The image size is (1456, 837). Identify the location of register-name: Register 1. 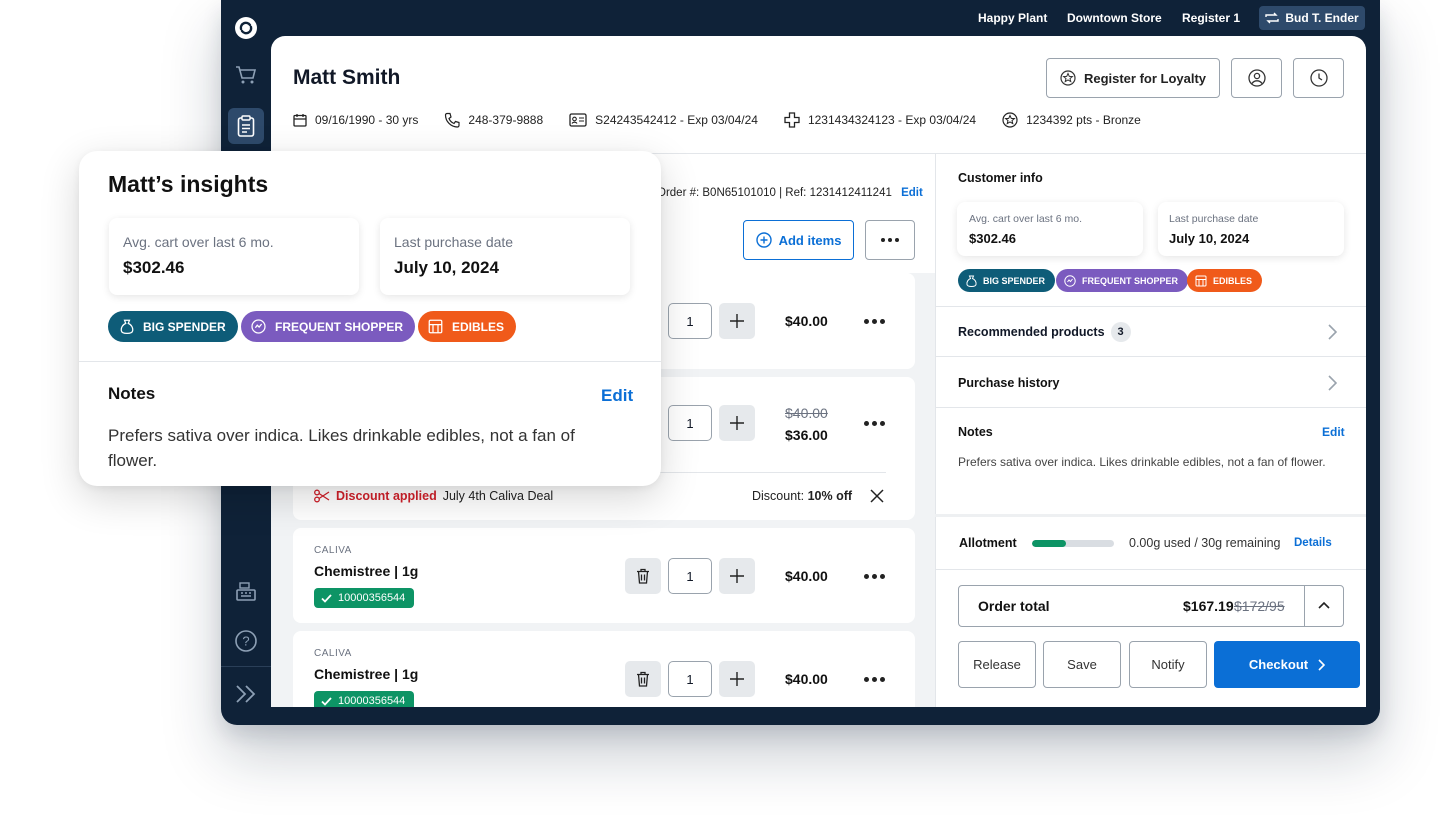
(1211, 18).